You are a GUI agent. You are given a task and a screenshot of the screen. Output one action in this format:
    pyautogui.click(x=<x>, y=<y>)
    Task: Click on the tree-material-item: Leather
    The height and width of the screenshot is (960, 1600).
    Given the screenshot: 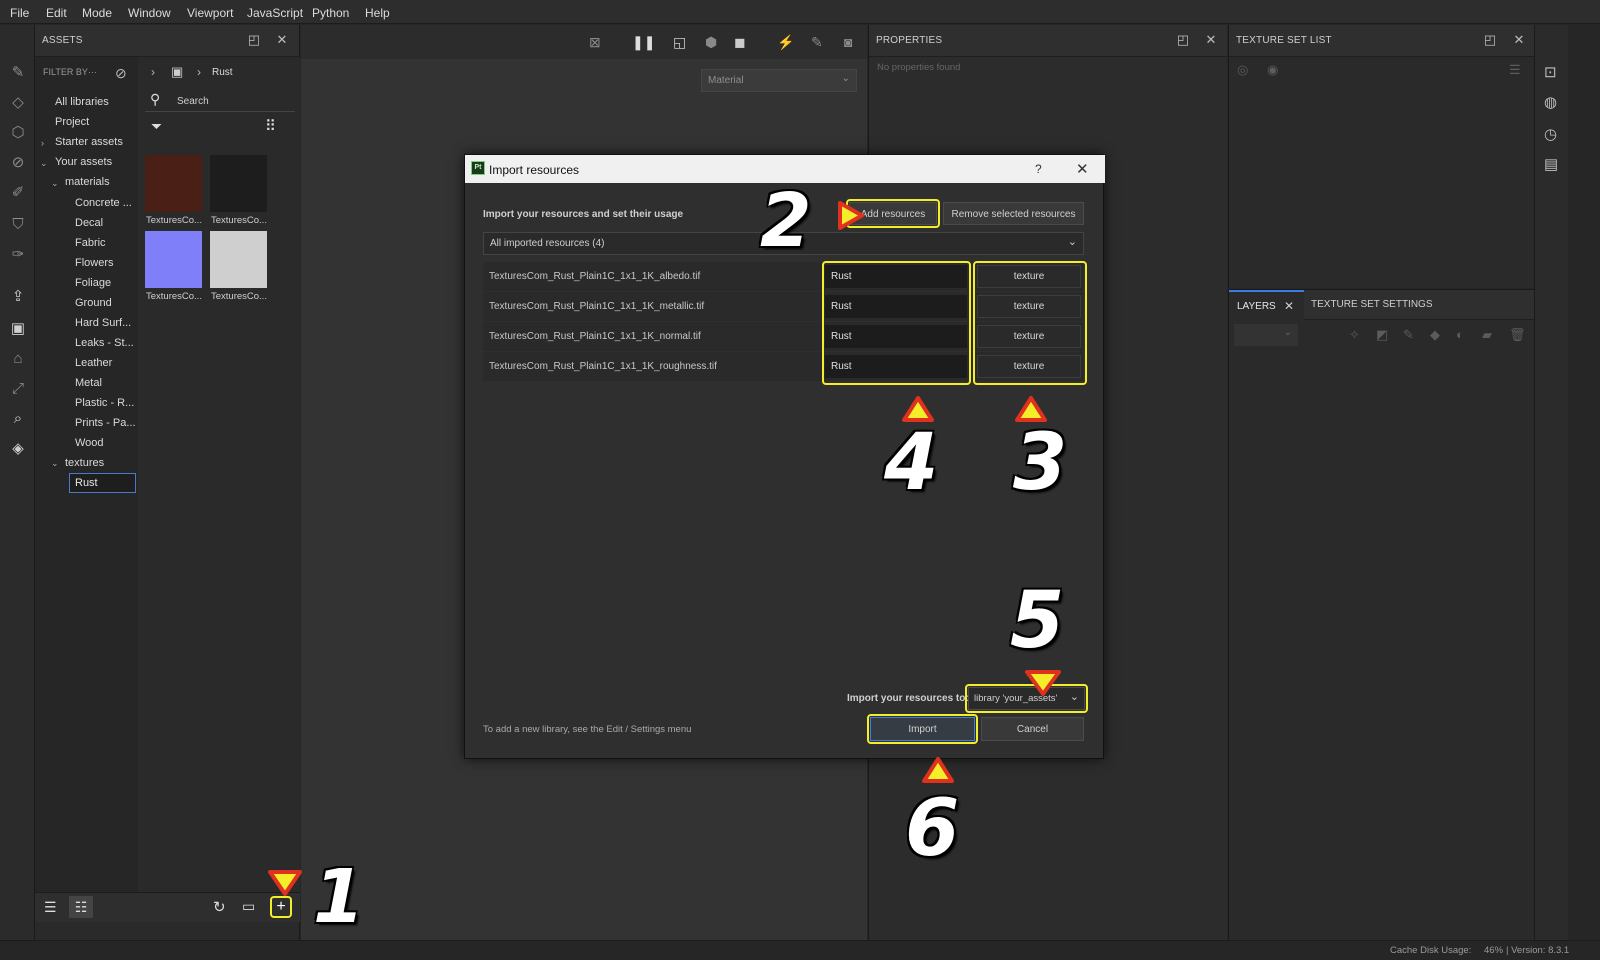 What is the action you would take?
    pyautogui.click(x=93, y=363)
    